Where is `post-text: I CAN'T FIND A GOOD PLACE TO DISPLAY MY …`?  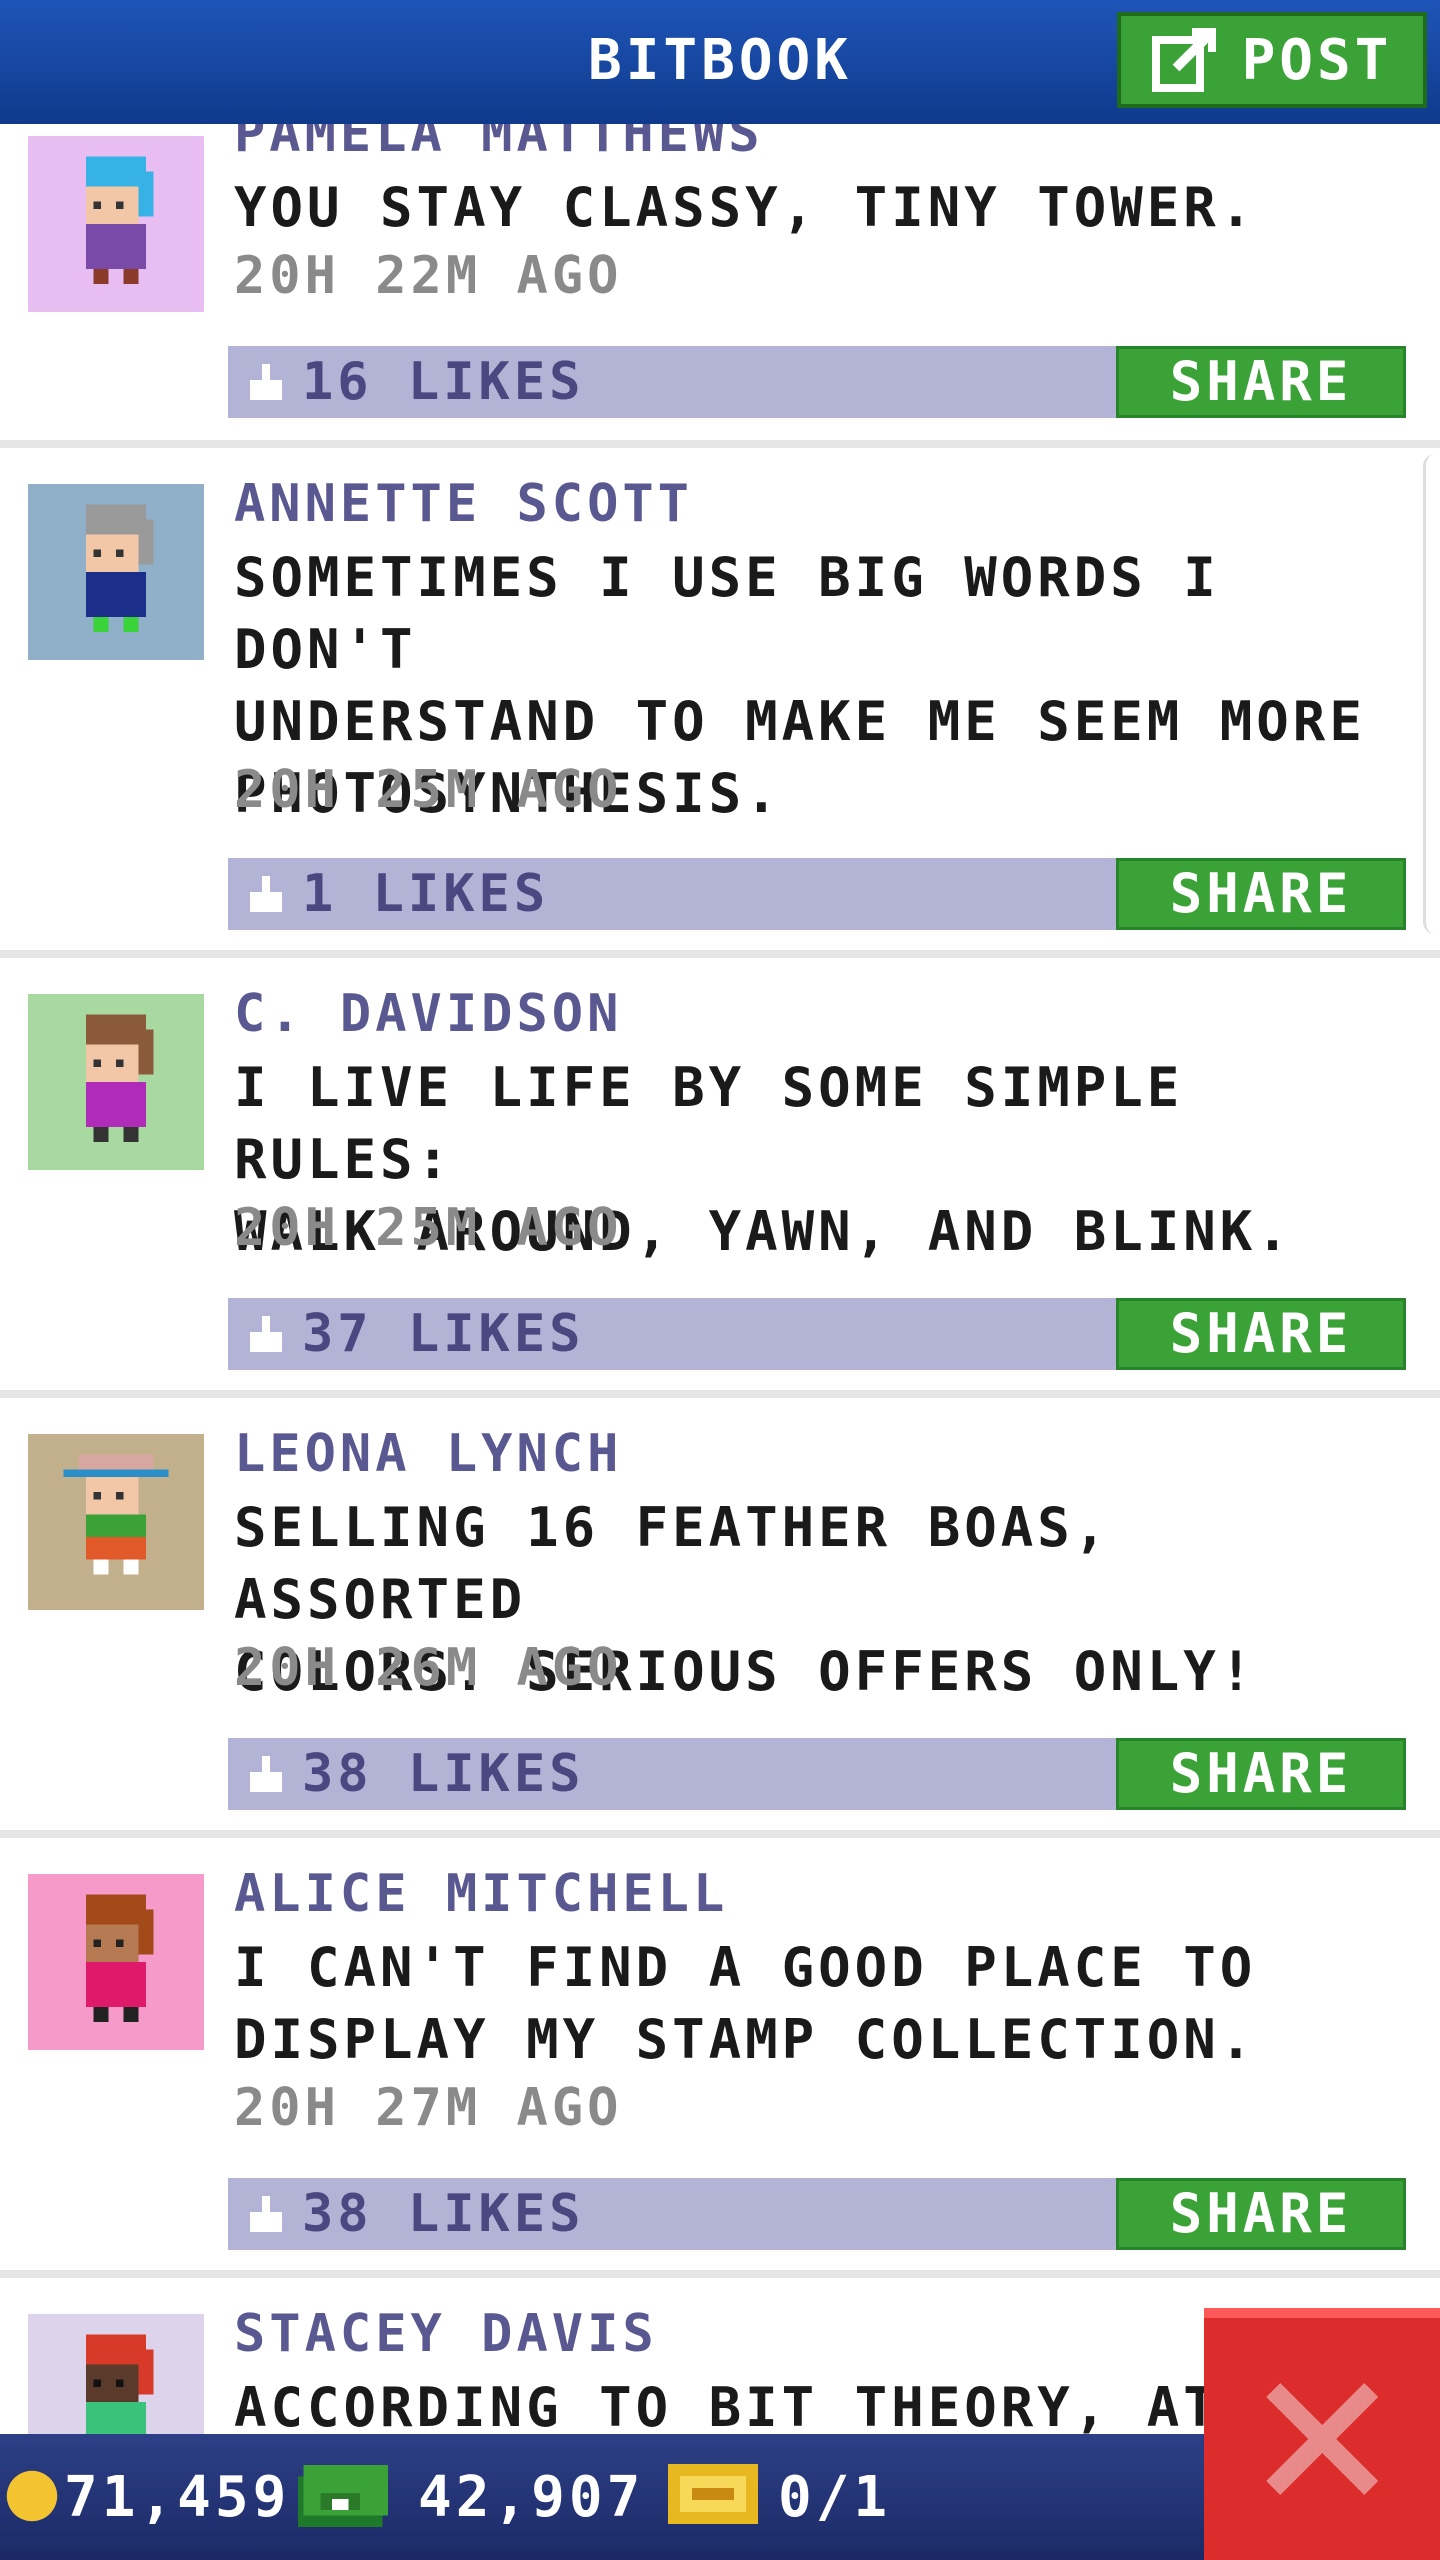 post-text: I CAN'T FIND A GOOD PLACE TO DISPLAY MY … is located at coordinates (745, 2003).